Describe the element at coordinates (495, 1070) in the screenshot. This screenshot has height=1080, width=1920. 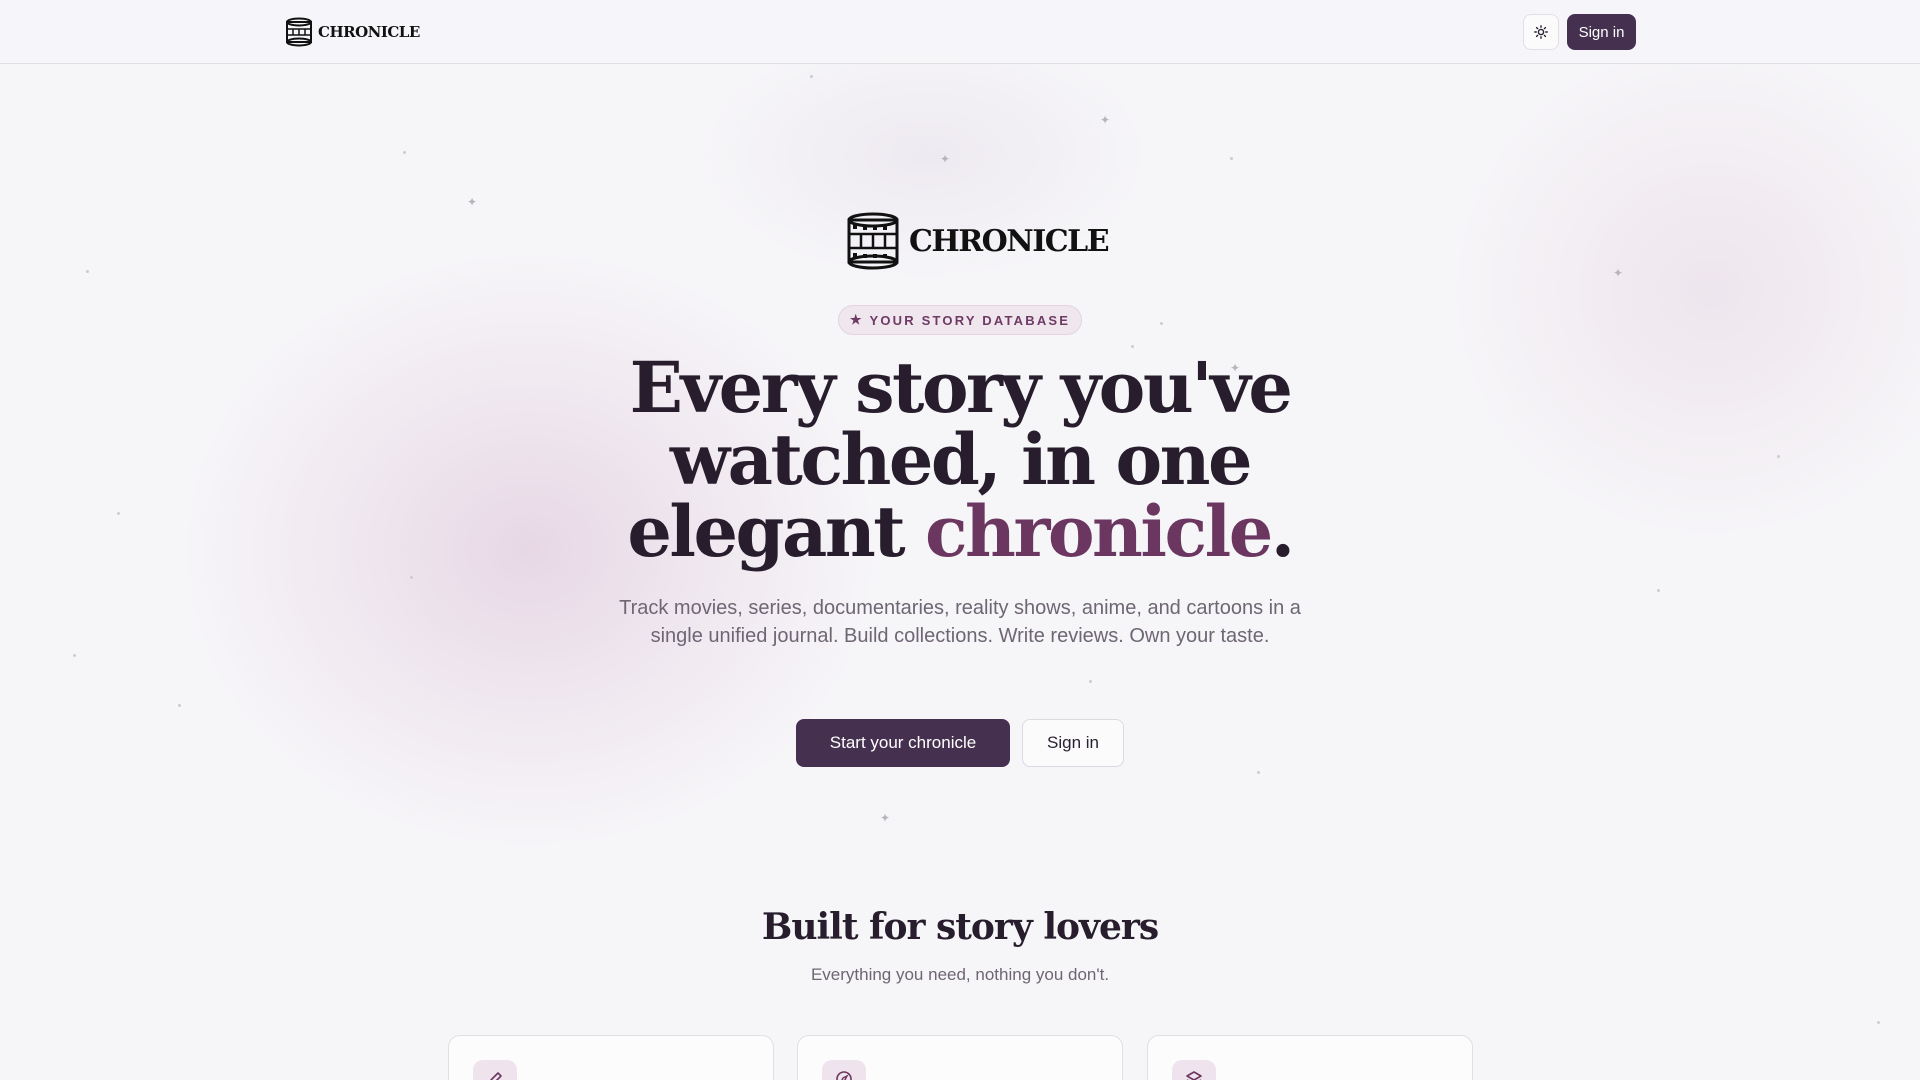
I see `pen-icon` at that location.